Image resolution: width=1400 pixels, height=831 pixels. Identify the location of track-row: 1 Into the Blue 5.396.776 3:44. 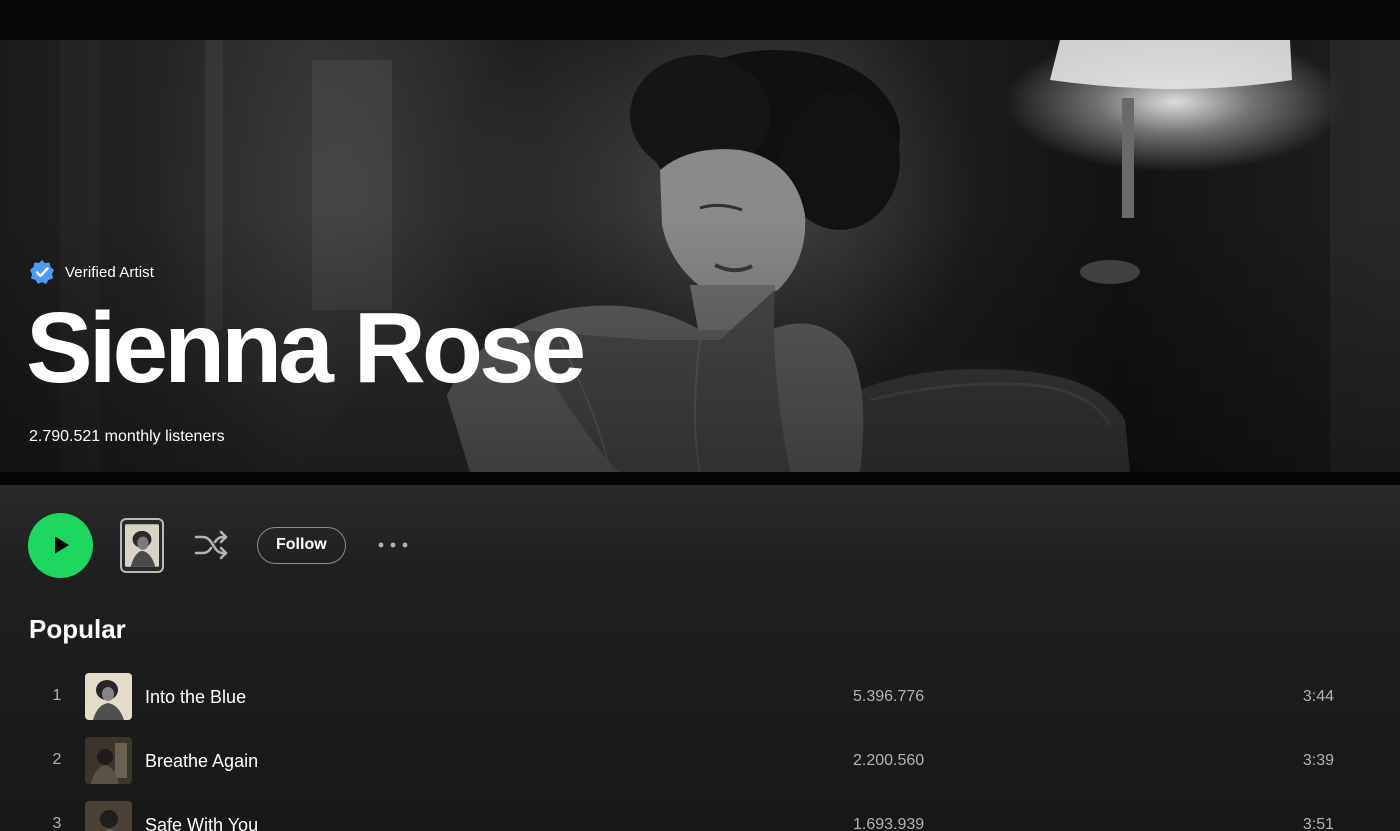
(700, 699).